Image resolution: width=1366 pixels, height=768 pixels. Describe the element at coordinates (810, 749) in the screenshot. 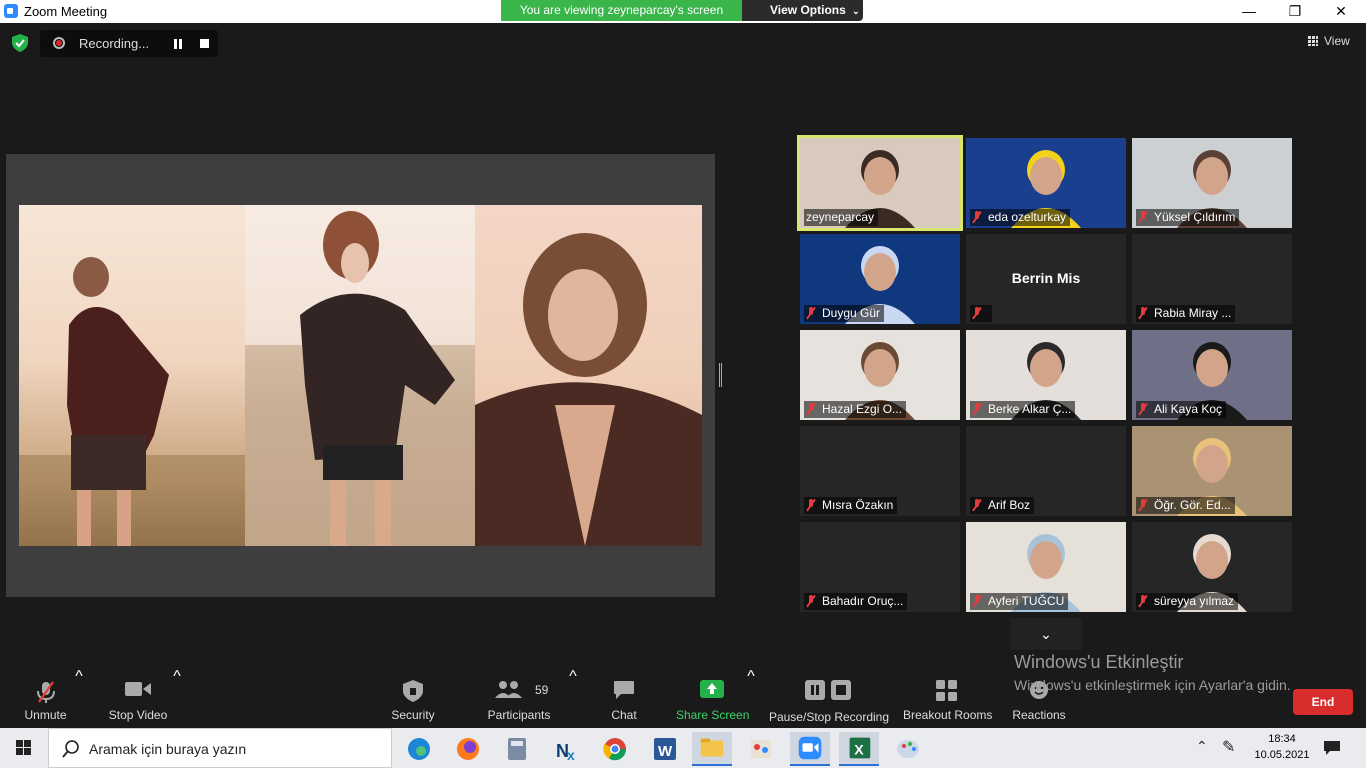

I see `zoom-taskbar-icon` at that location.